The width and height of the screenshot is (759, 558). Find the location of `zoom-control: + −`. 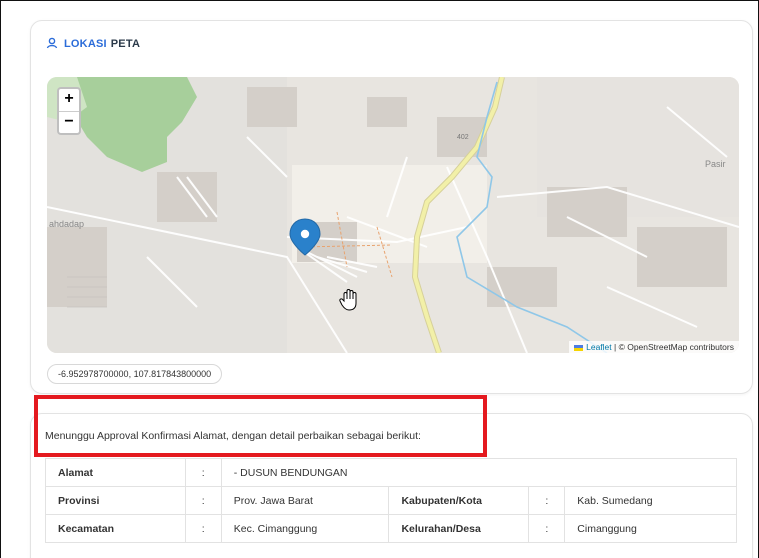

zoom-control: + − is located at coordinates (69, 111).